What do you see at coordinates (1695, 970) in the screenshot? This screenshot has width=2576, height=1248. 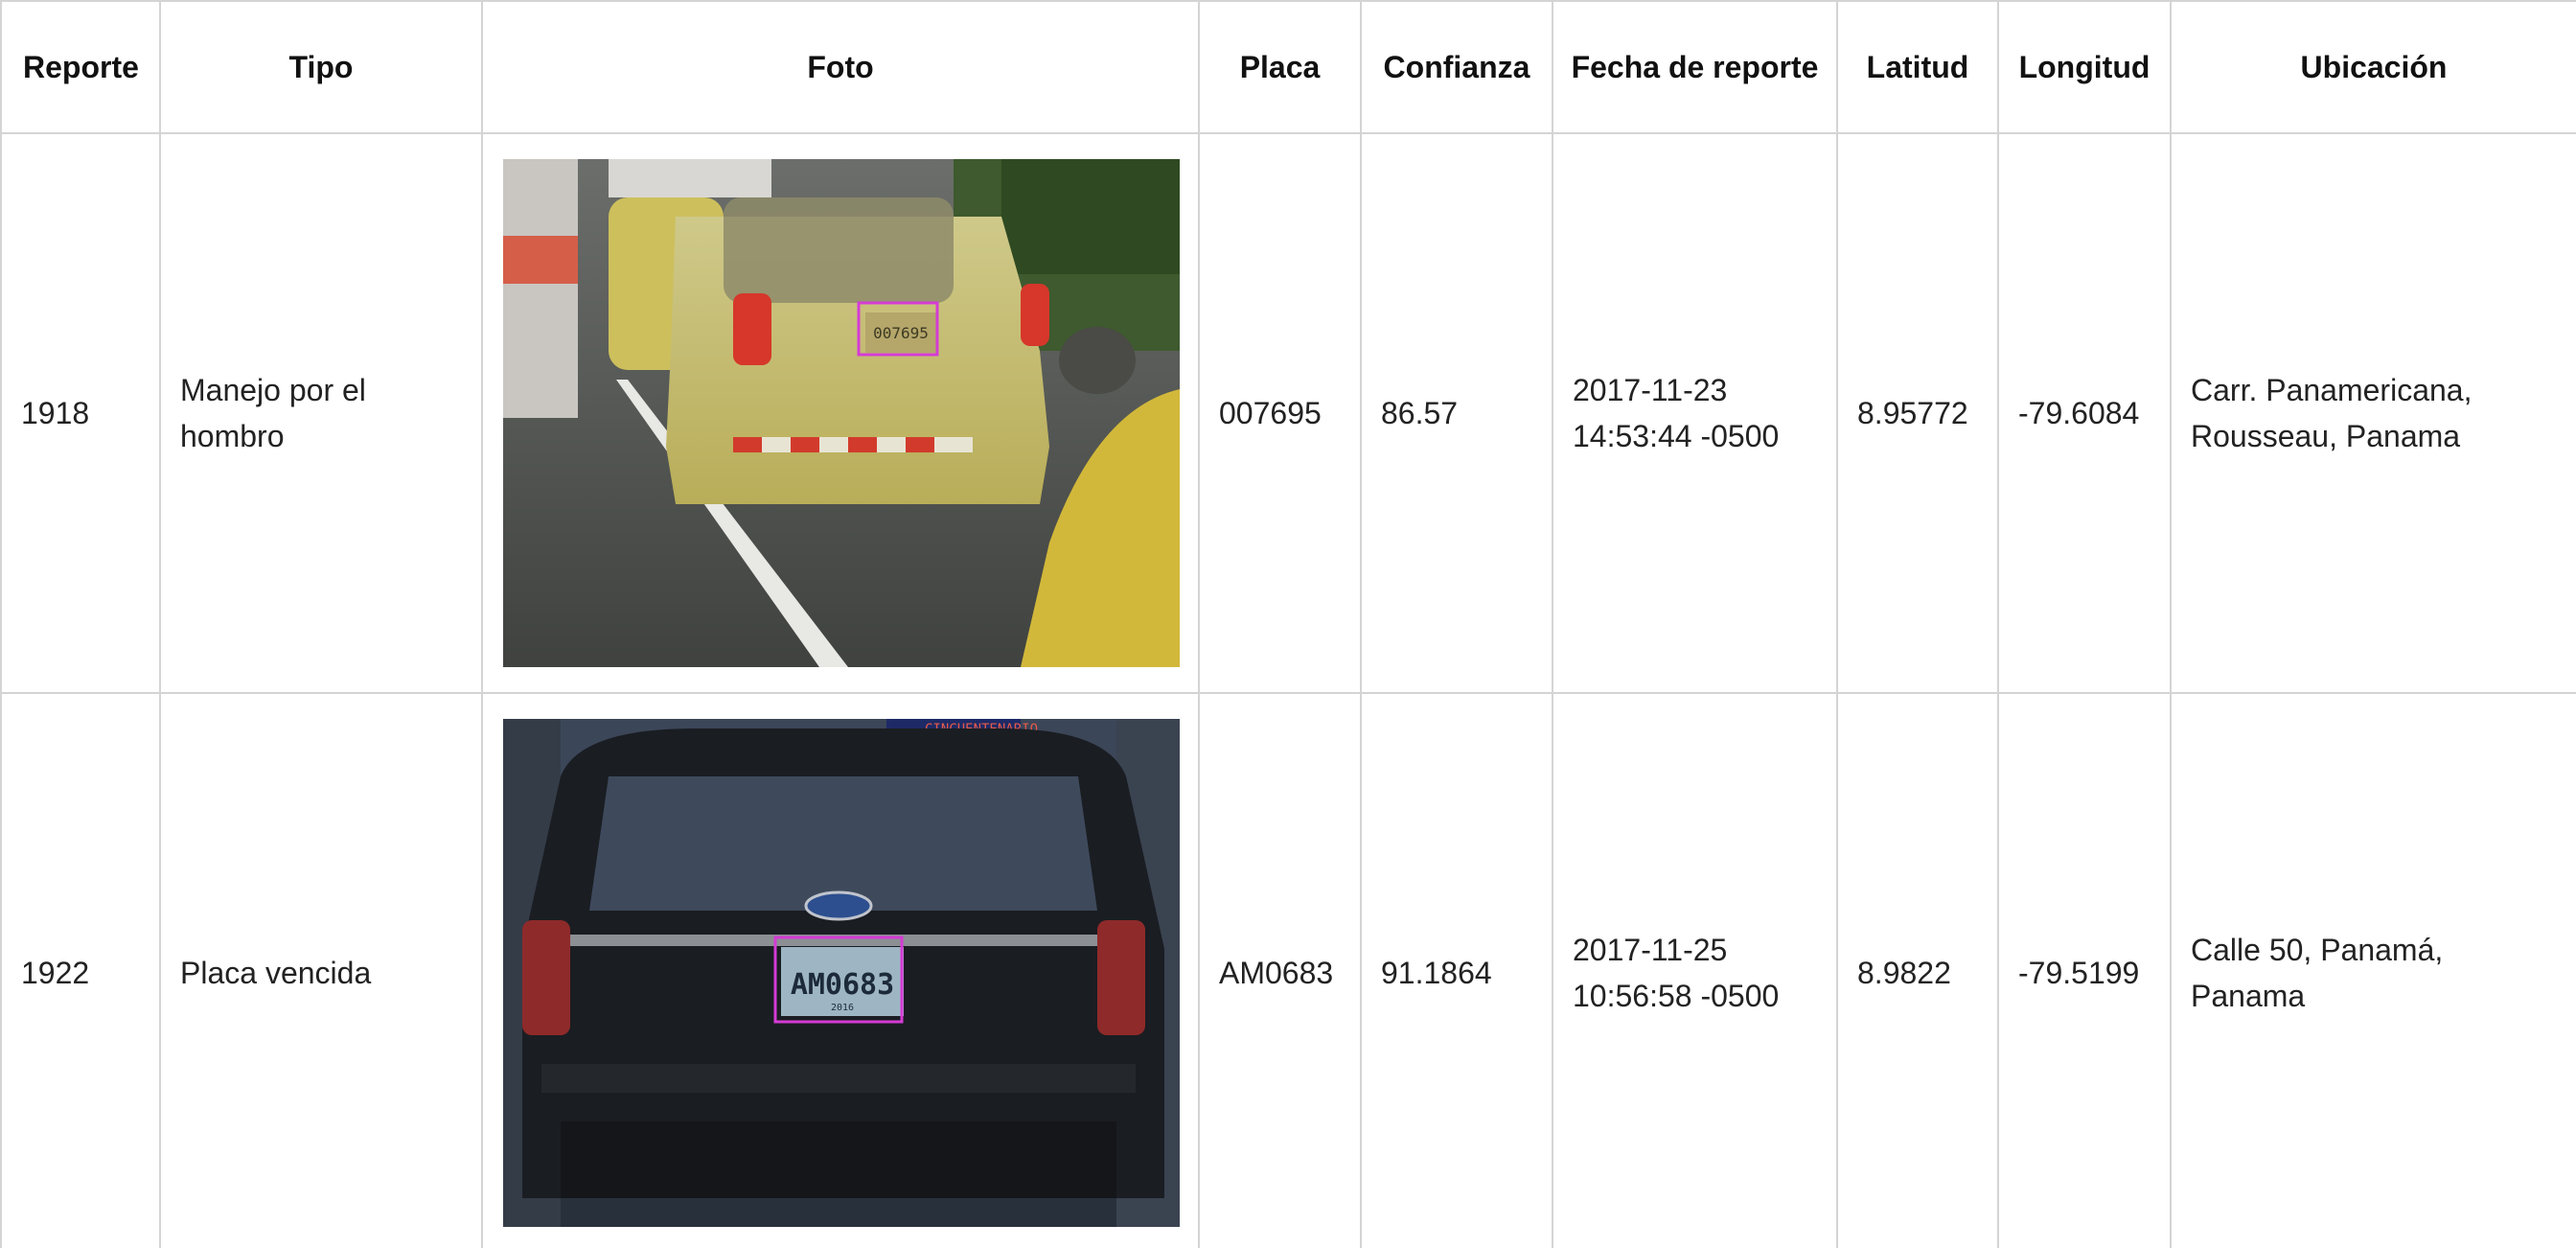 I see `cell-fecha: 2017-11-25 10:56:58 -0500` at bounding box center [1695, 970].